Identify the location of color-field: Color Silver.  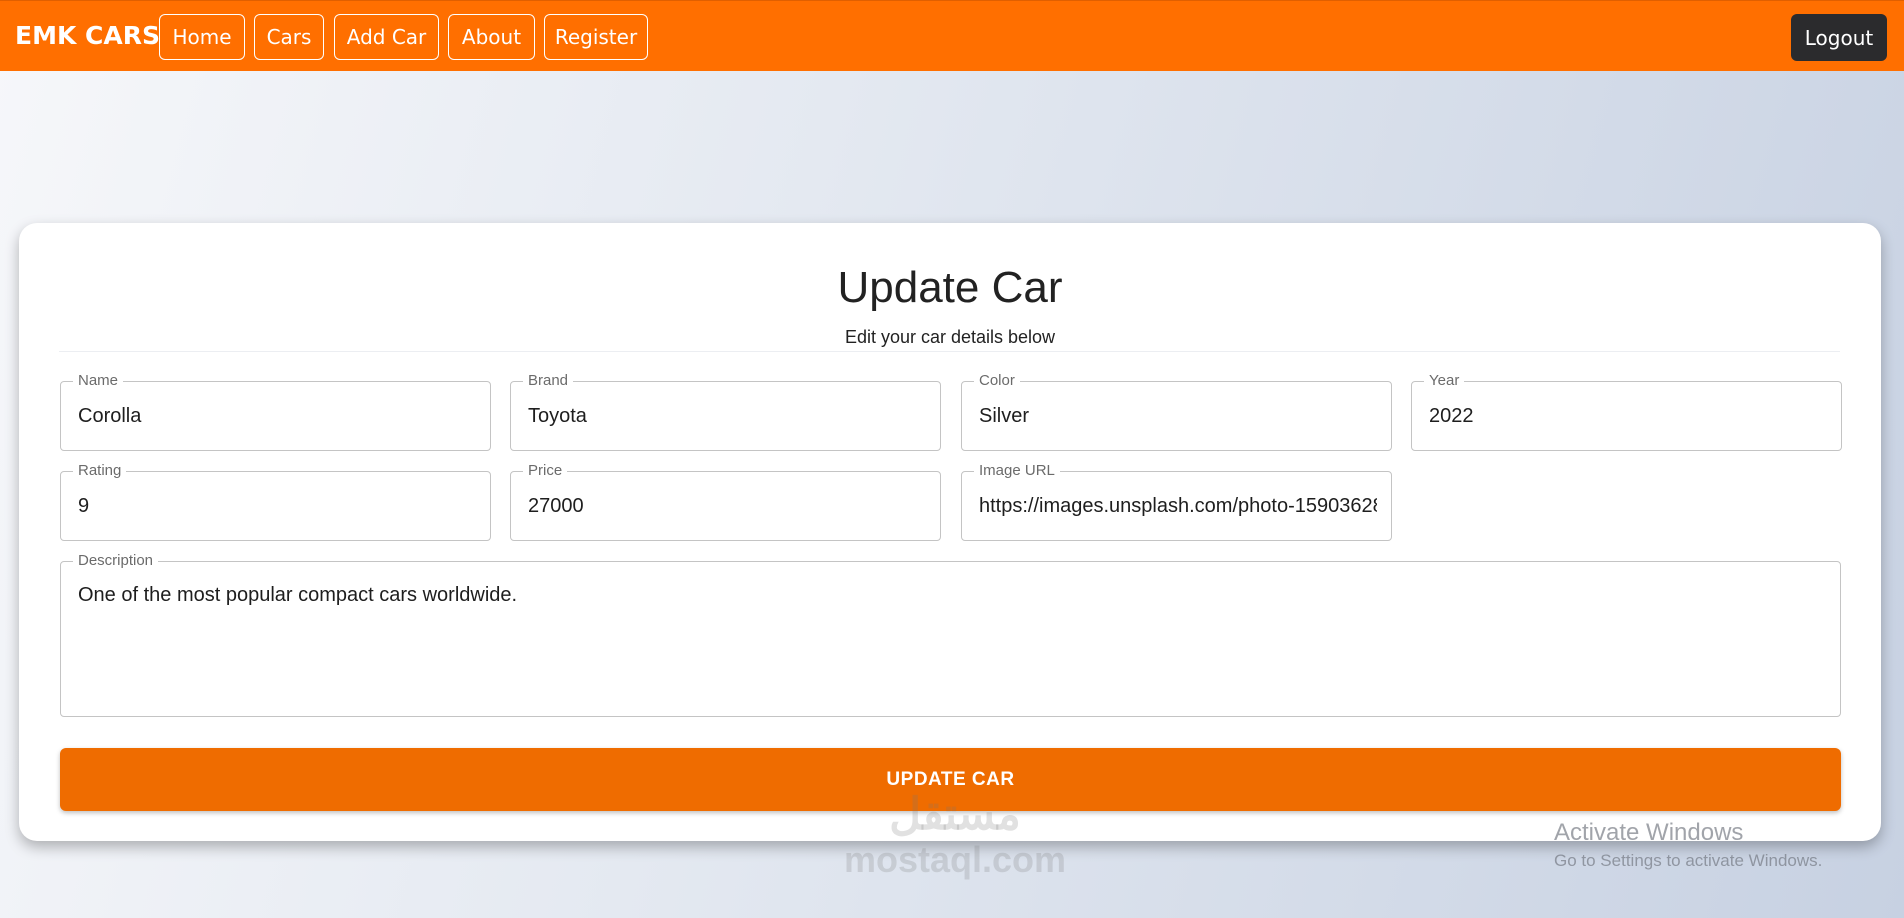
(1176, 411).